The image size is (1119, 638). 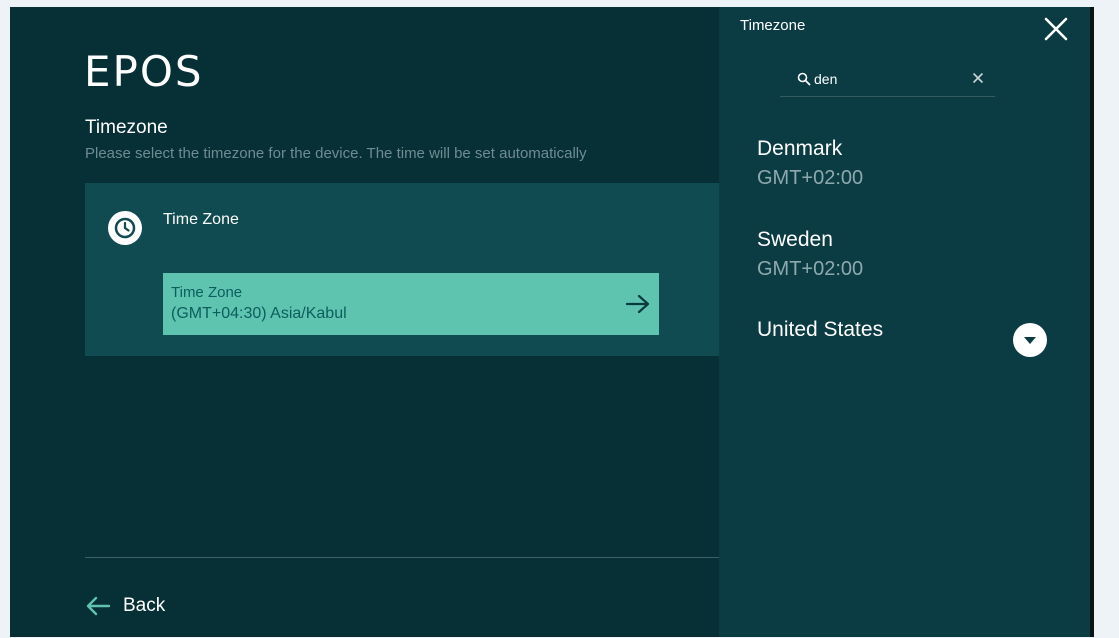 What do you see at coordinates (800, 148) in the screenshot?
I see `result-name: Denmark` at bounding box center [800, 148].